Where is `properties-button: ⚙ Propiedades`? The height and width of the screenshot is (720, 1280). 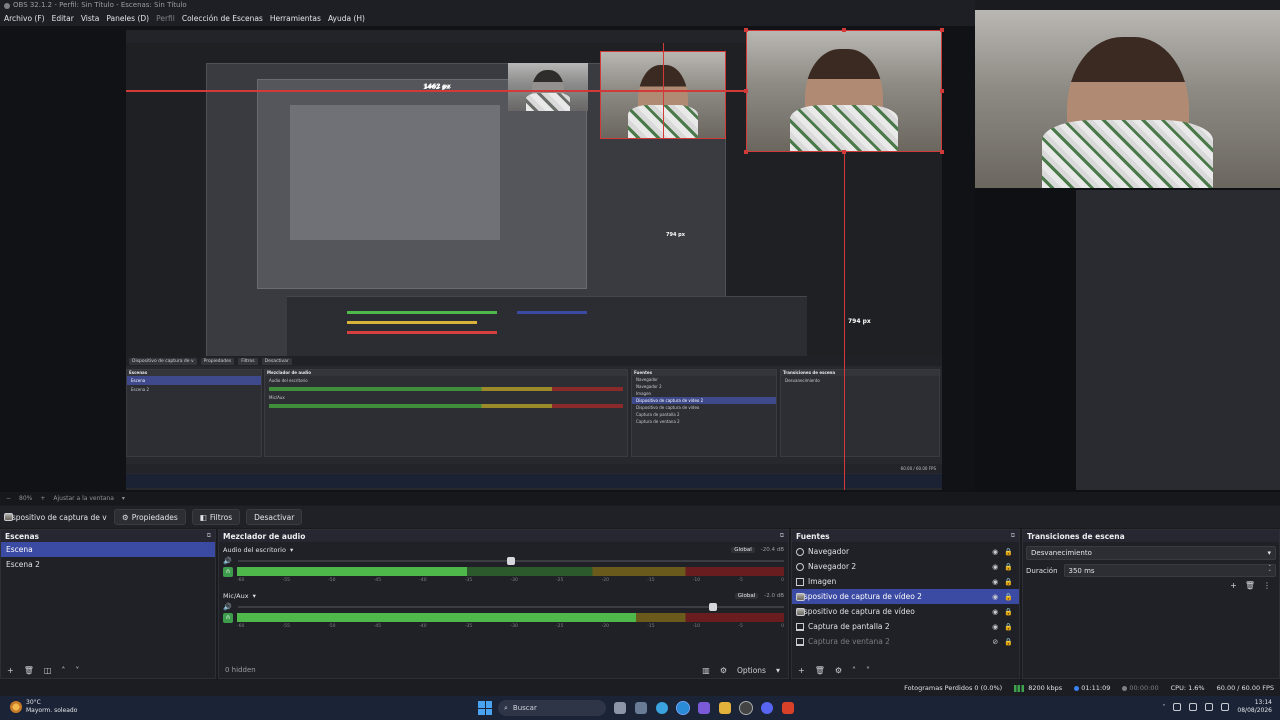
properties-button: ⚙ Propiedades is located at coordinates (150, 517).